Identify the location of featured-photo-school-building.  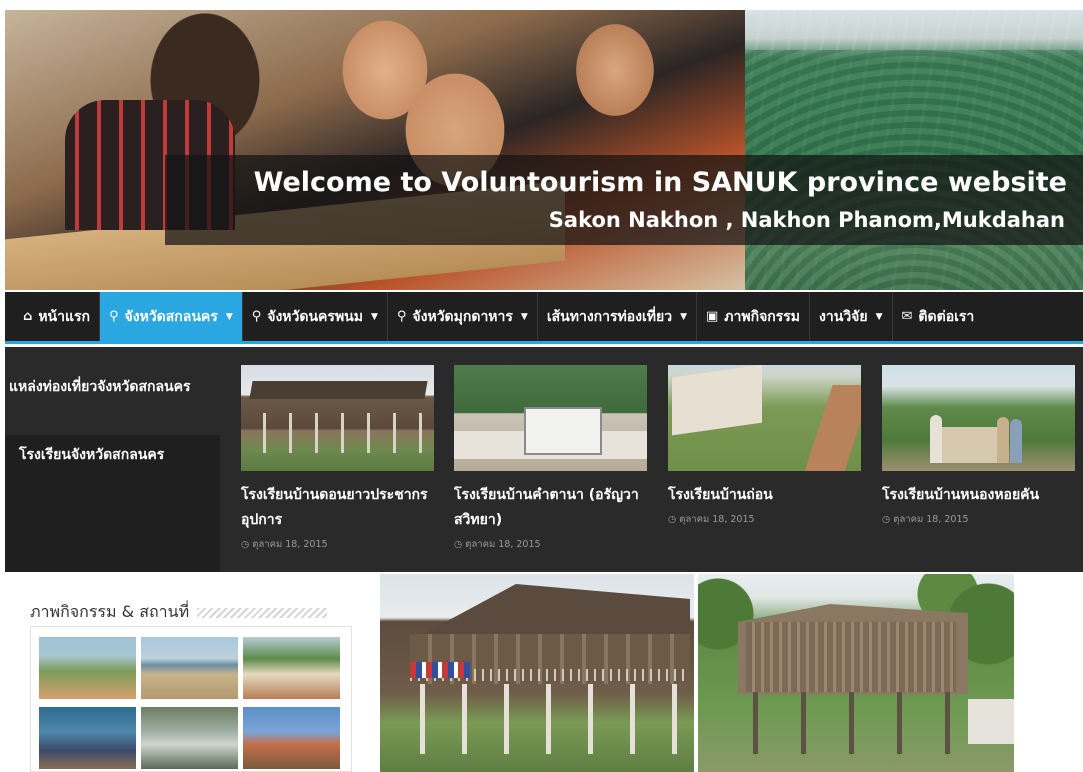
(537, 673).